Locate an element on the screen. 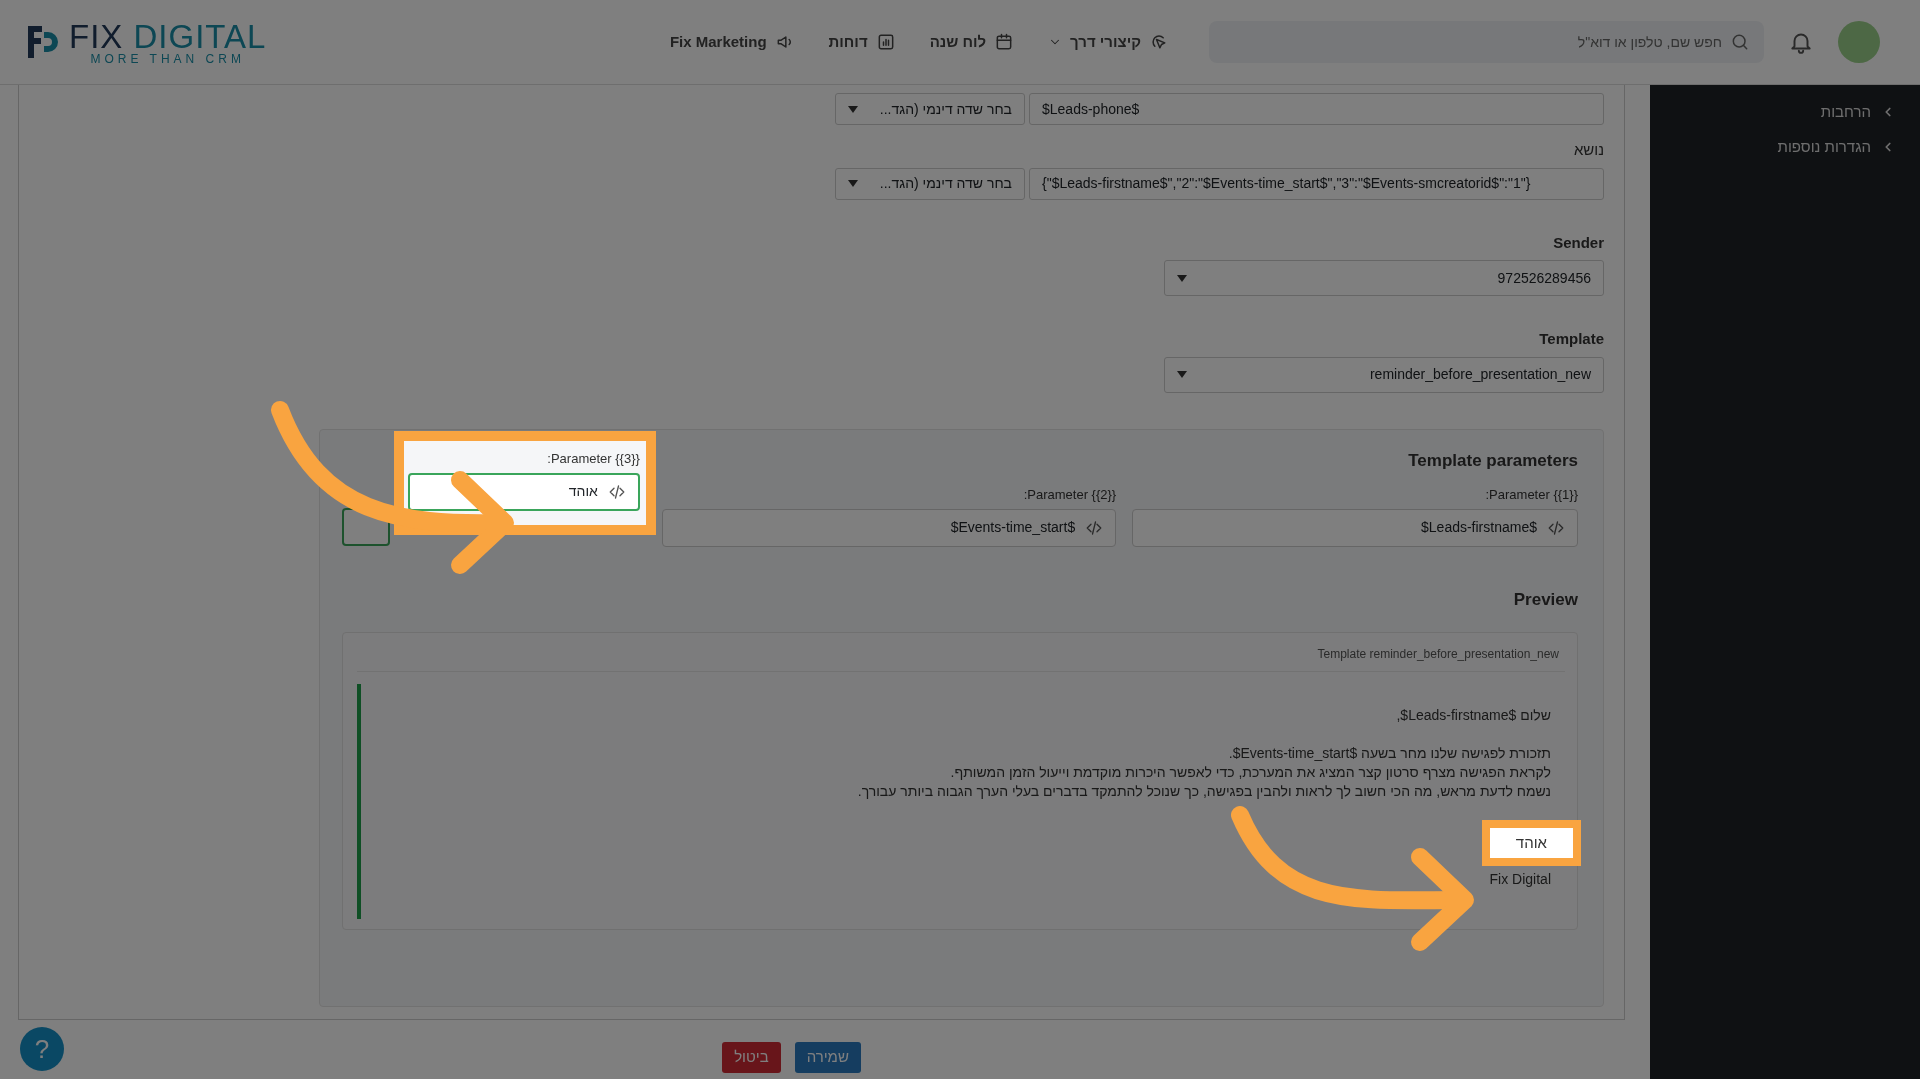 The width and height of the screenshot is (1920, 1079). search-icon is located at coordinates (1740, 42).